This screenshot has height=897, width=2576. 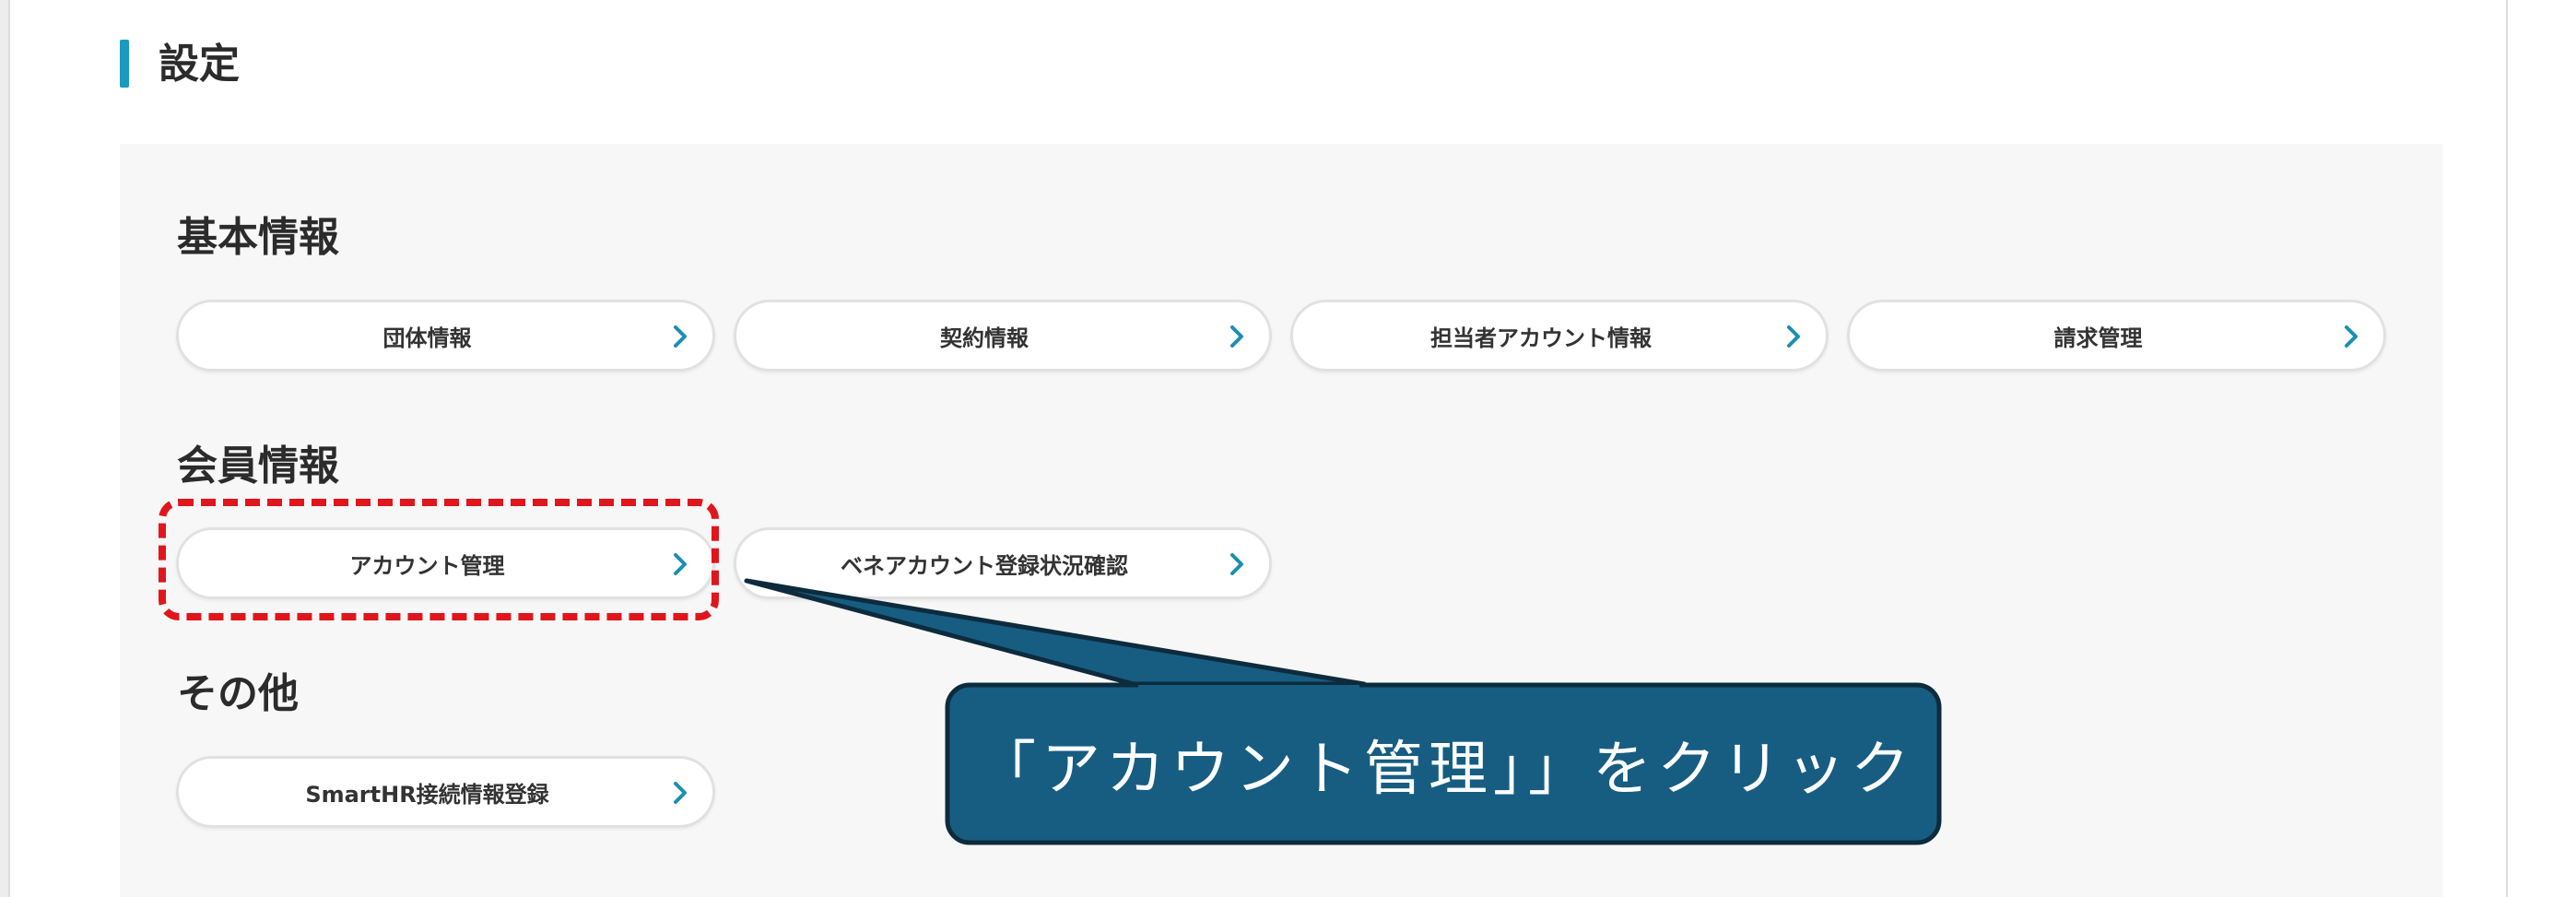 I want to click on button-label: SmartHR接続情報登録, so click(x=427, y=794).